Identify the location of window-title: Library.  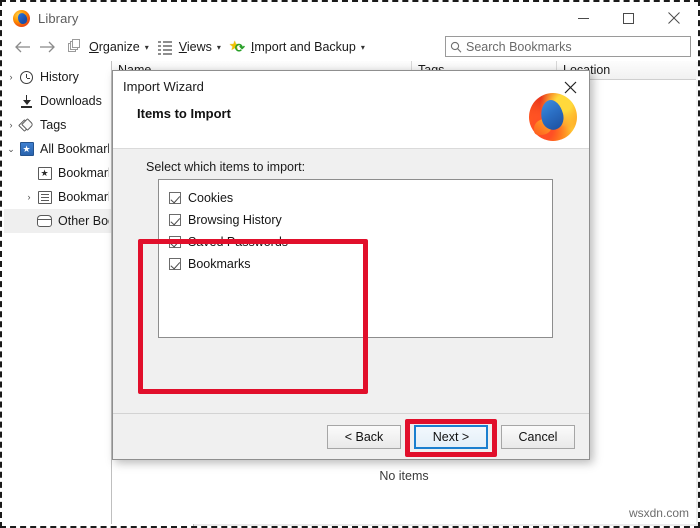
(58, 18).